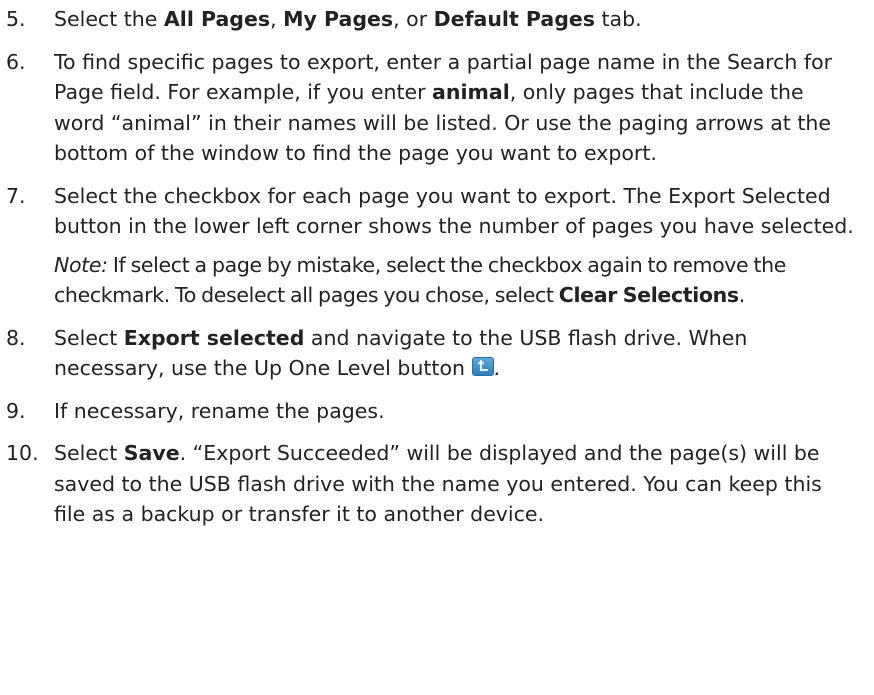 This screenshot has width=874, height=695. What do you see at coordinates (471, 92) in the screenshot?
I see `bold-term-animal: animal` at bounding box center [471, 92].